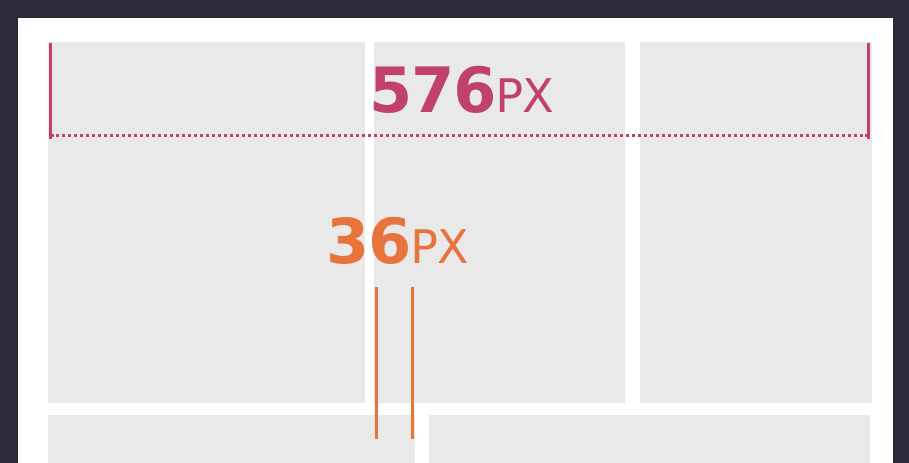  I want to click on container-width-unit: PX, so click(524, 96).